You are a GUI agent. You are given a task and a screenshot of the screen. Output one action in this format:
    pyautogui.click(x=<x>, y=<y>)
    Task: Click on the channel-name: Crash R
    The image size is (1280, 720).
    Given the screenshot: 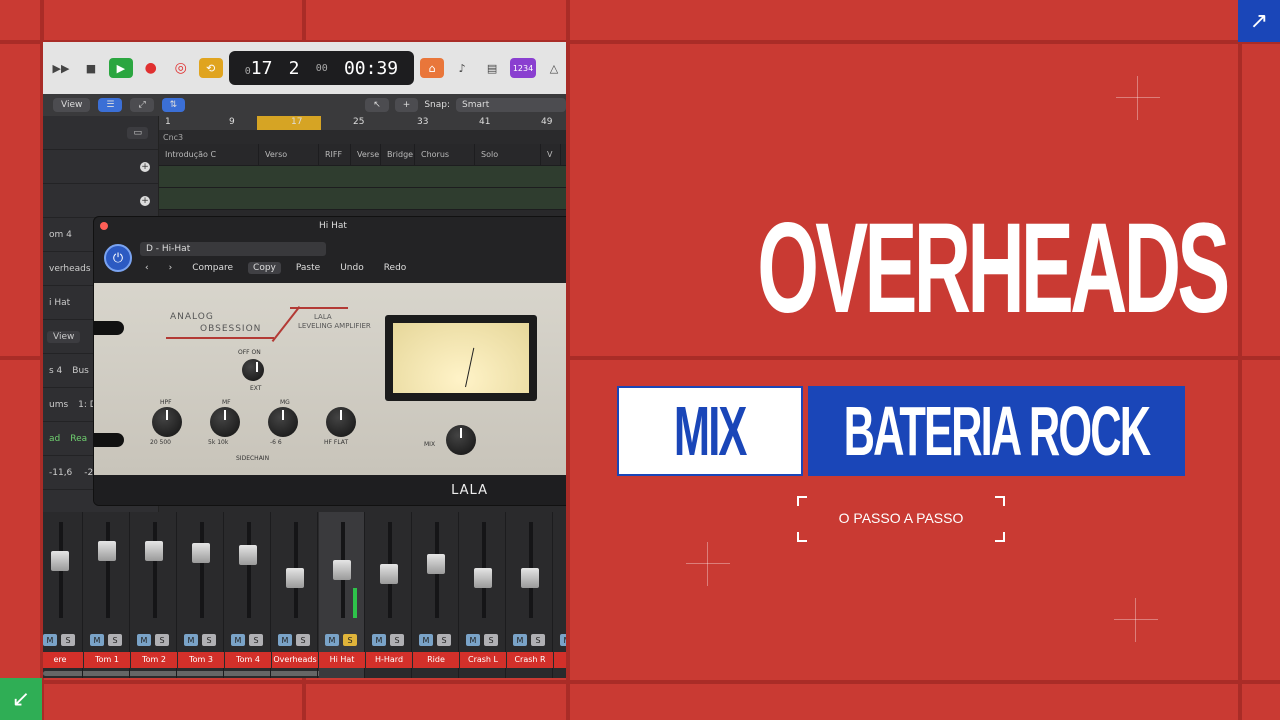 What is the action you would take?
    pyautogui.click(x=530, y=660)
    